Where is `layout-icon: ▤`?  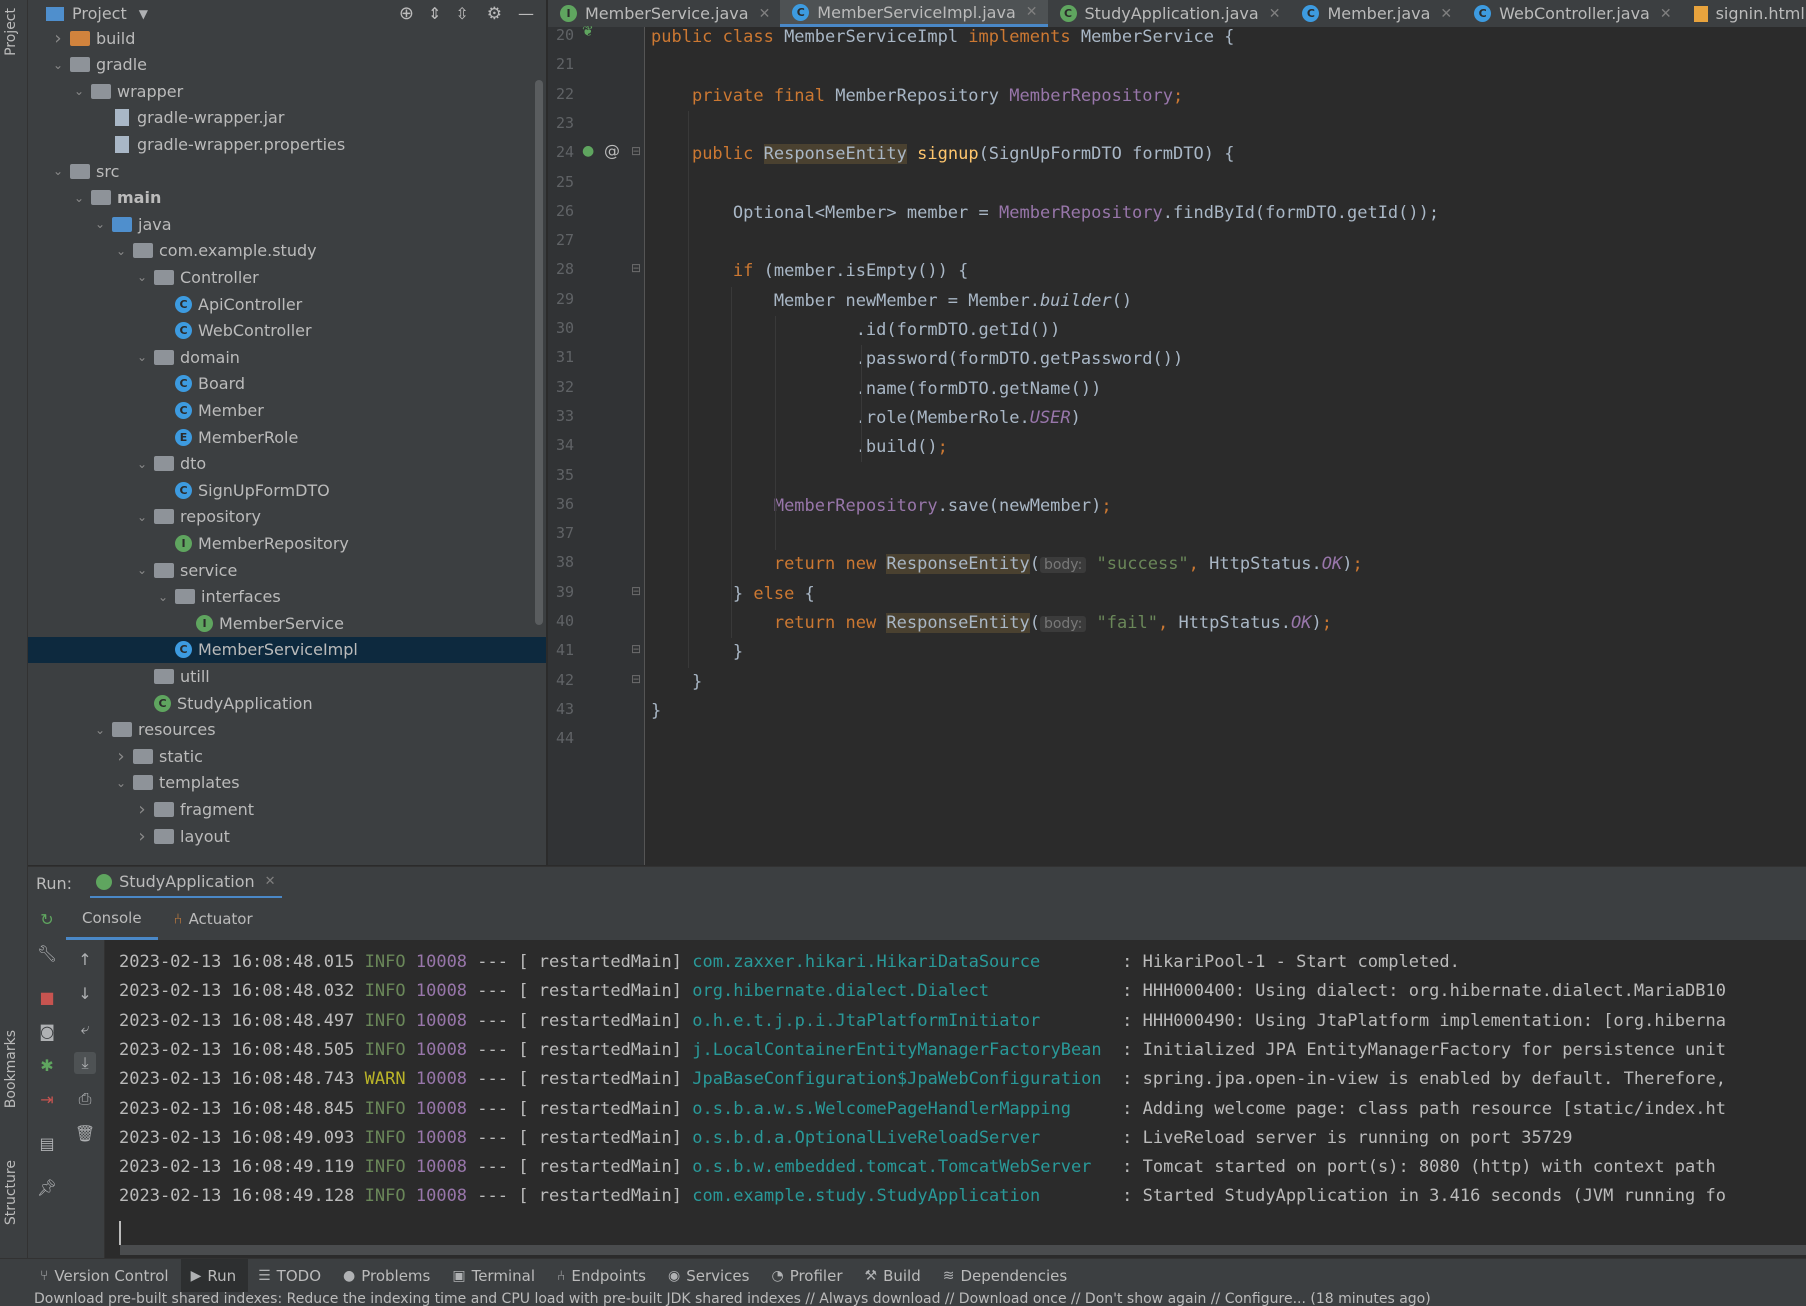 layout-icon: ▤ is located at coordinates (47, 1143).